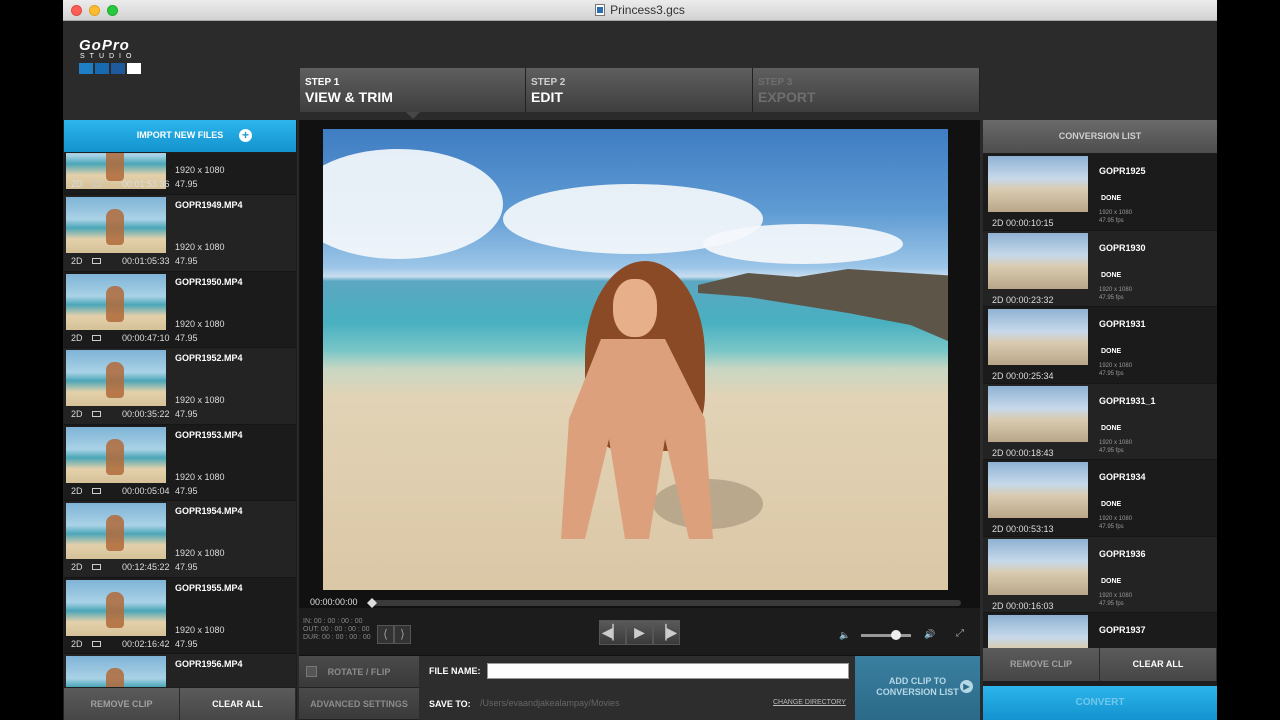 Image resolution: width=1280 pixels, height=720 pixels. What do you see at coordinates (372, 603) in the screenshot?
I see `playhead` at bounding box center [372, 603].